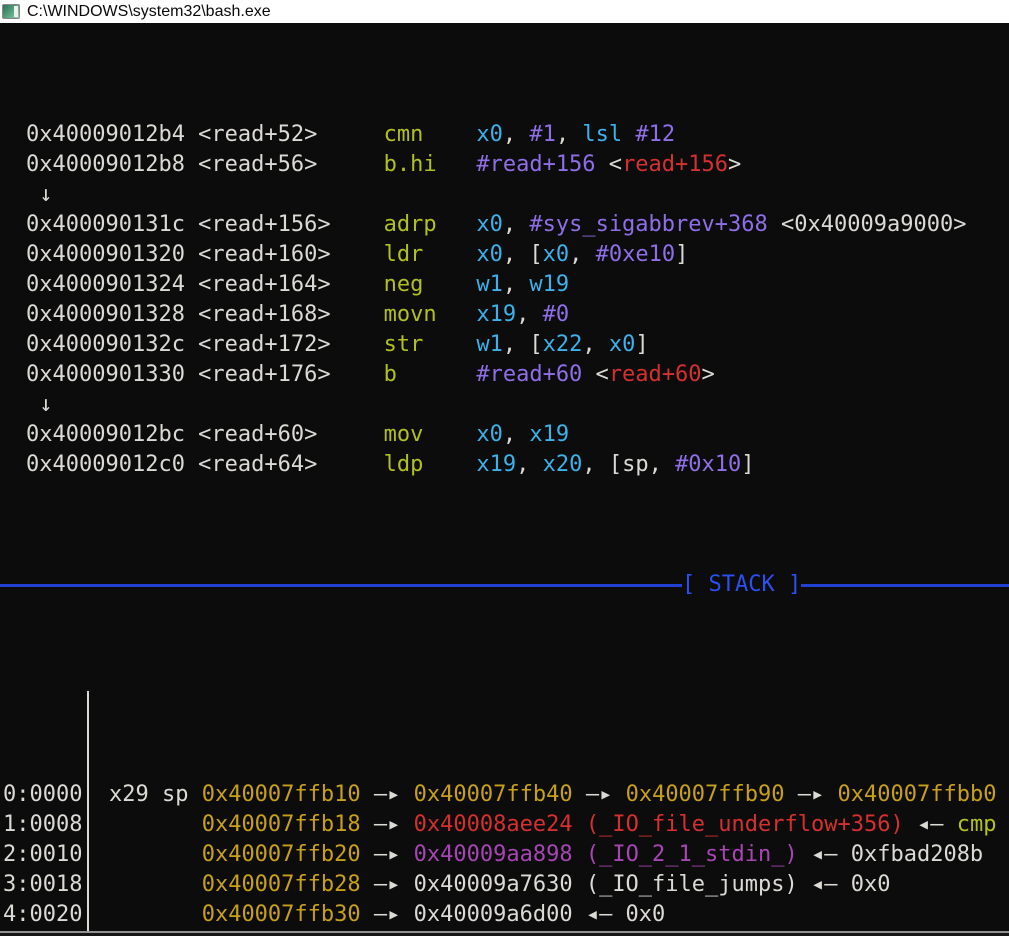 The height and width of the screenshot is (936, 1009). I want to click on text-segment-yel: 0x40007ffb30, so click(281, 914).